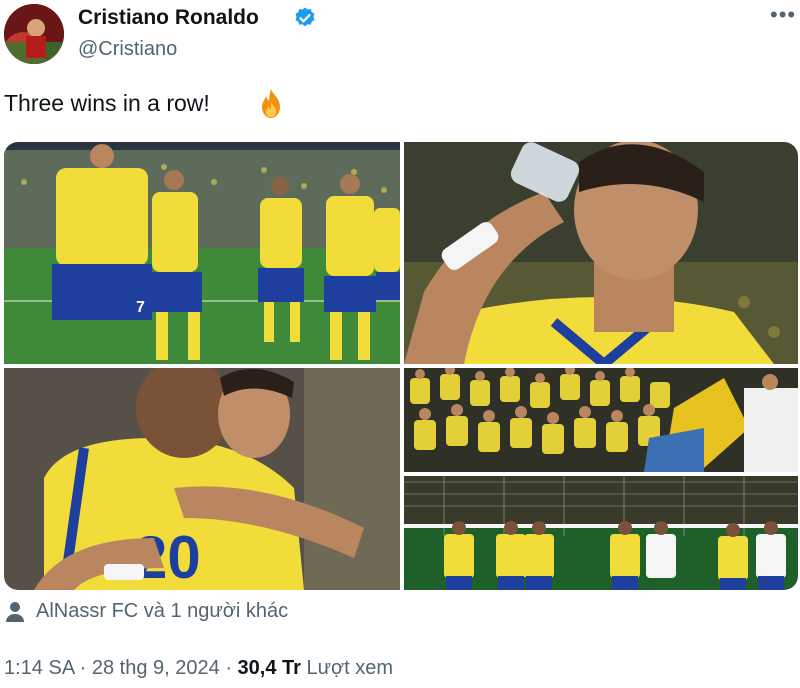  I want to click on view-label: Lượt xem, so click(350, 668).